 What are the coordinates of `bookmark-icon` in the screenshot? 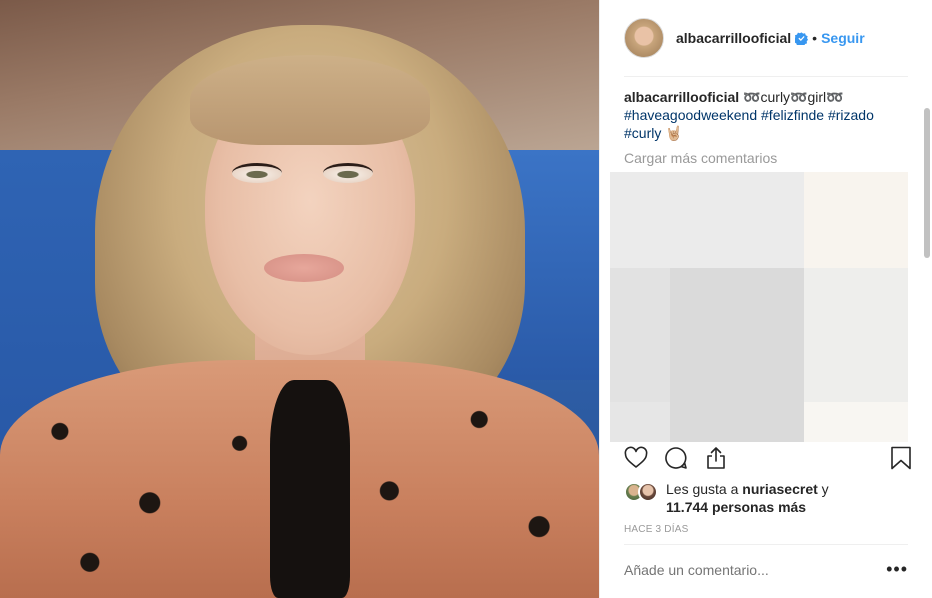 It's located at (901, 458).